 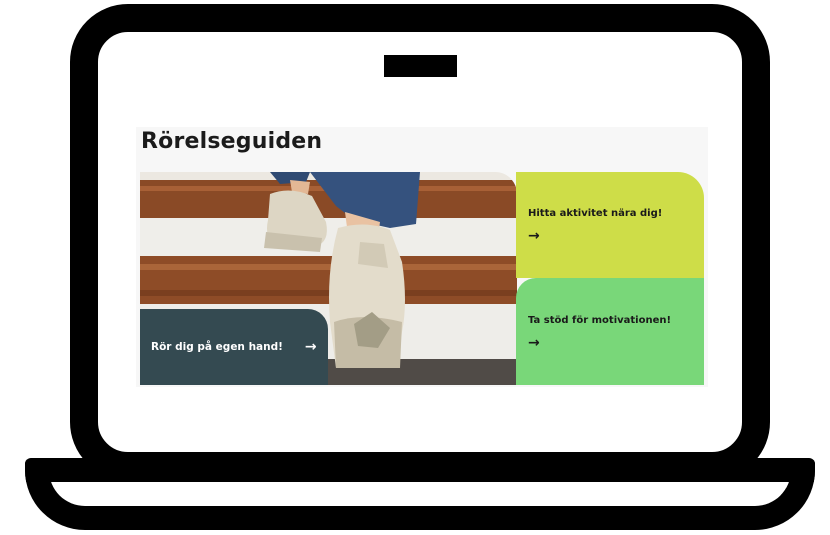 What do you see at coordinates (420, 66) in the screenshot?
I see `laptop-camera` at bounding box center [420, 66].